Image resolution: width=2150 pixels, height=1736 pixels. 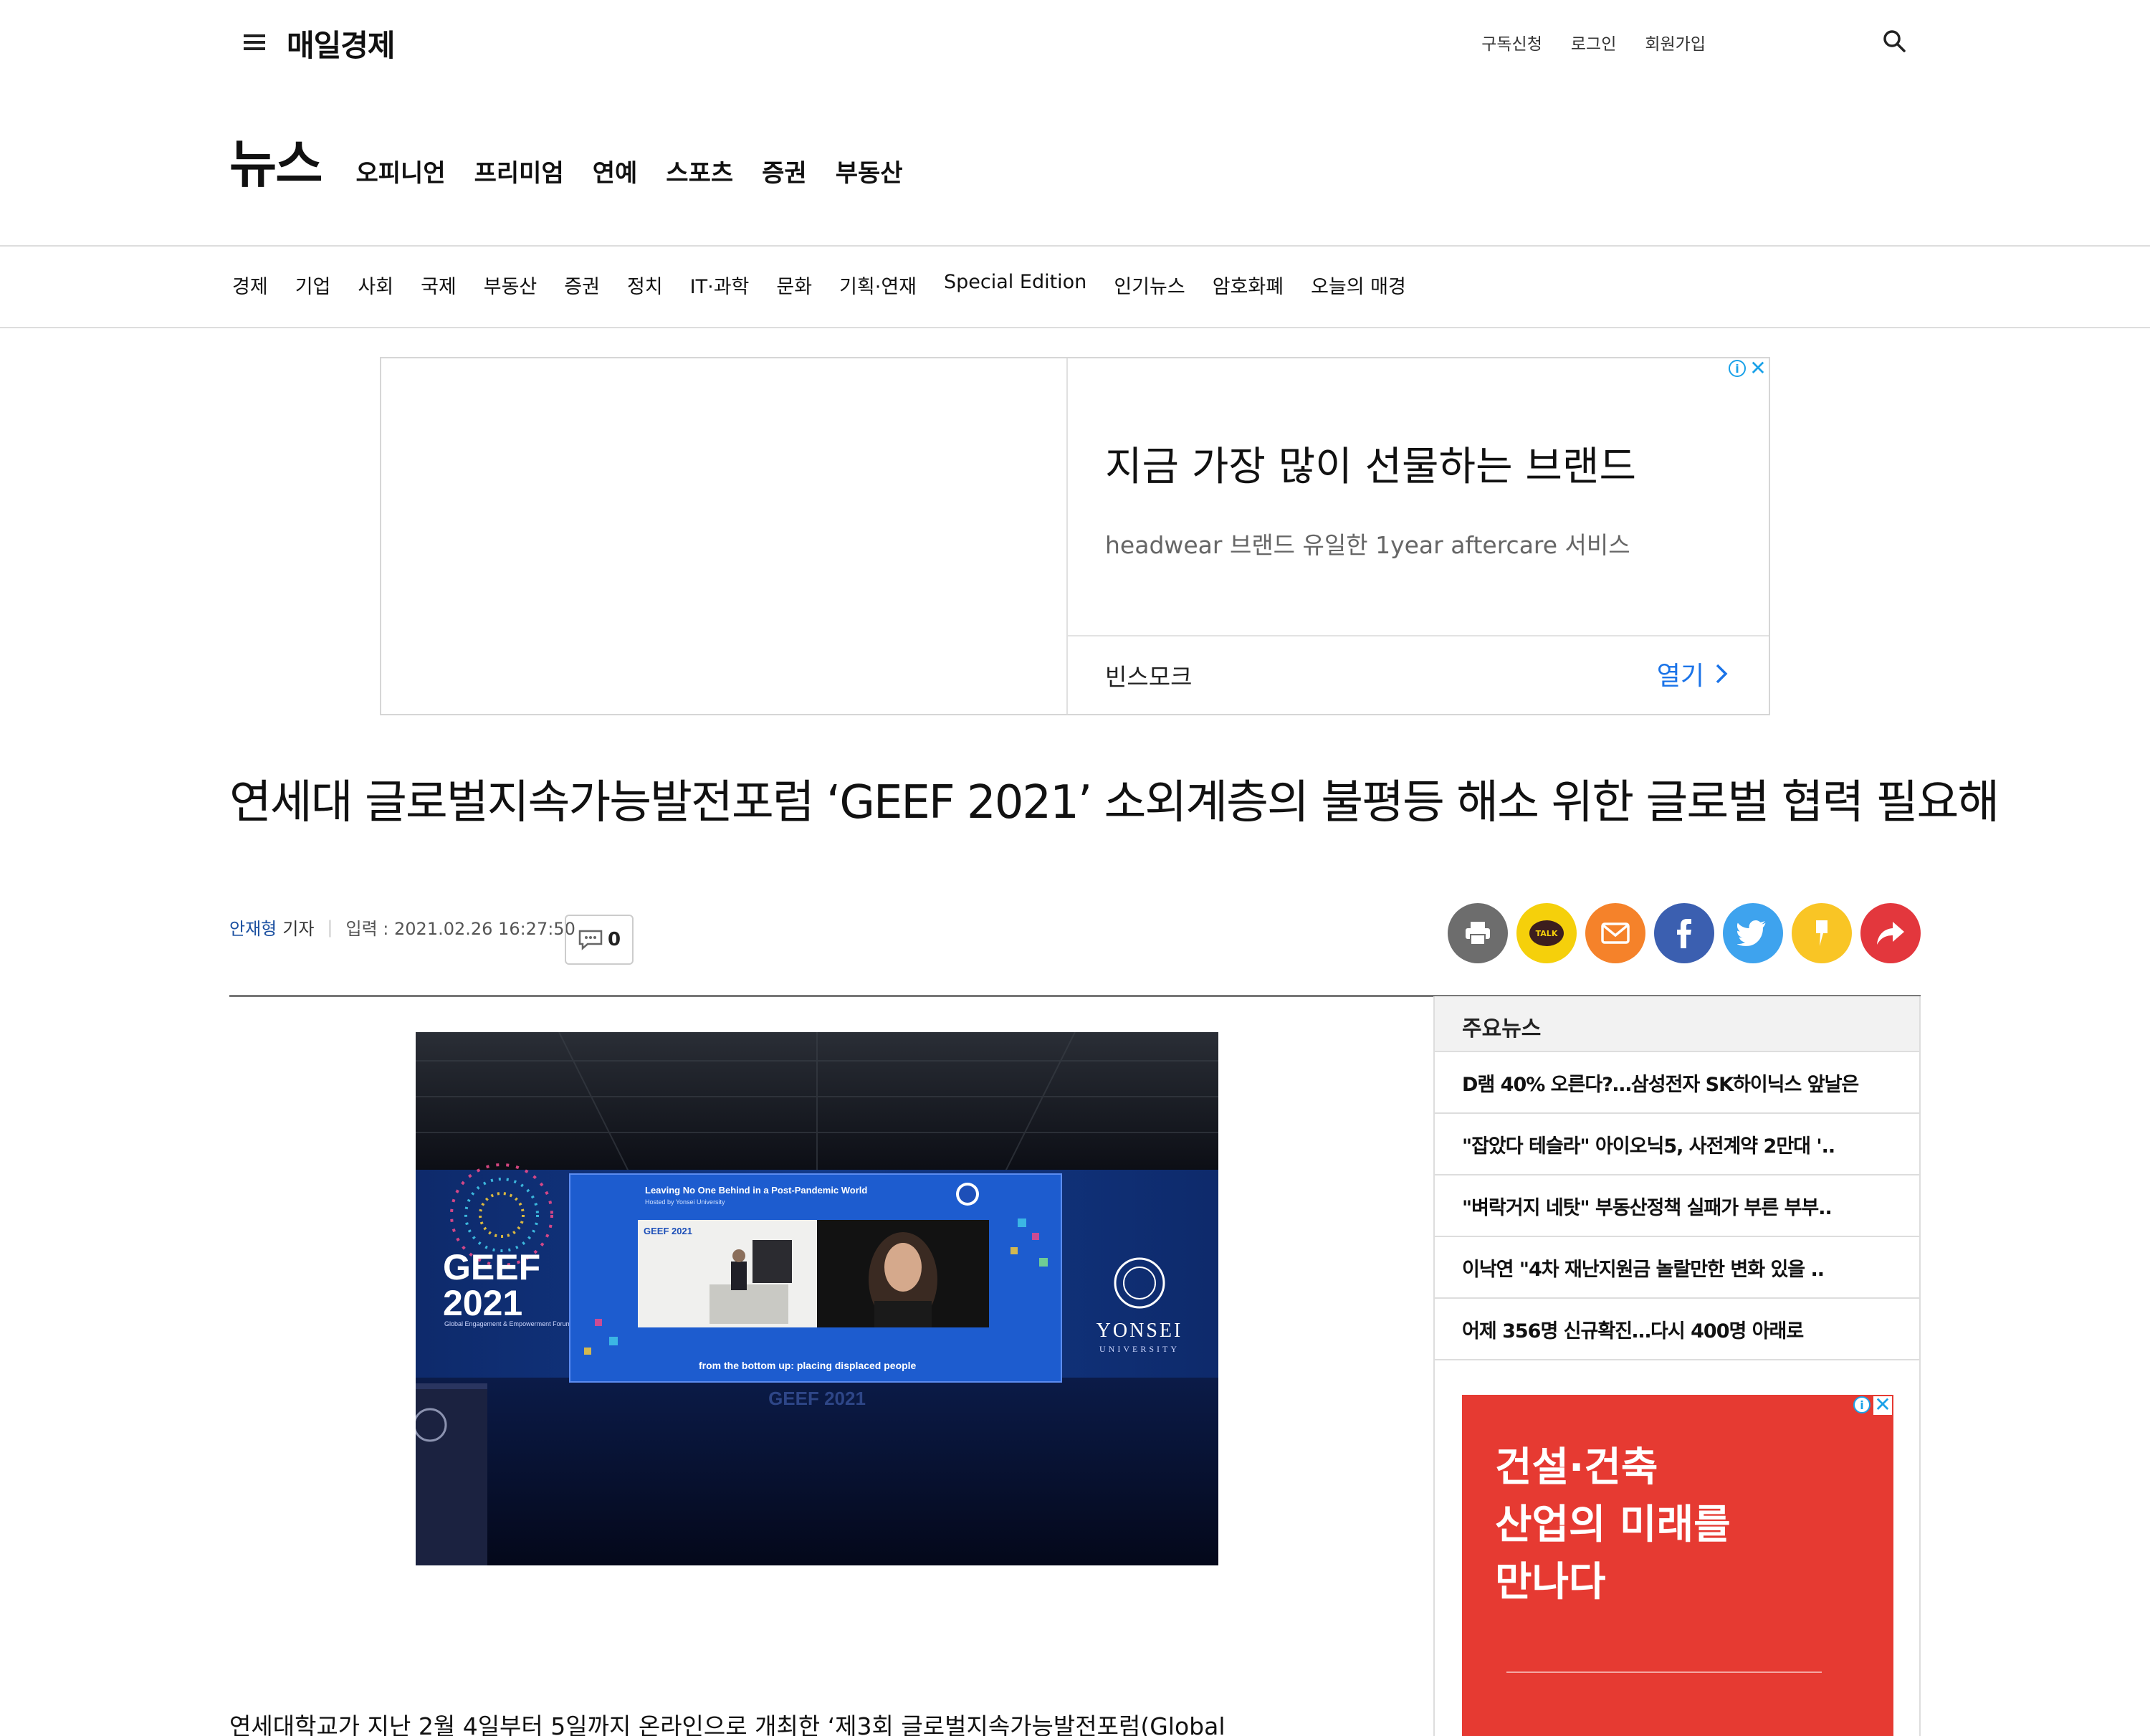 I want to click on top-news-item: "벼락거지 네탓" 부동산정책 실패가 부른 부부.., so click(x=1677, y=1206).